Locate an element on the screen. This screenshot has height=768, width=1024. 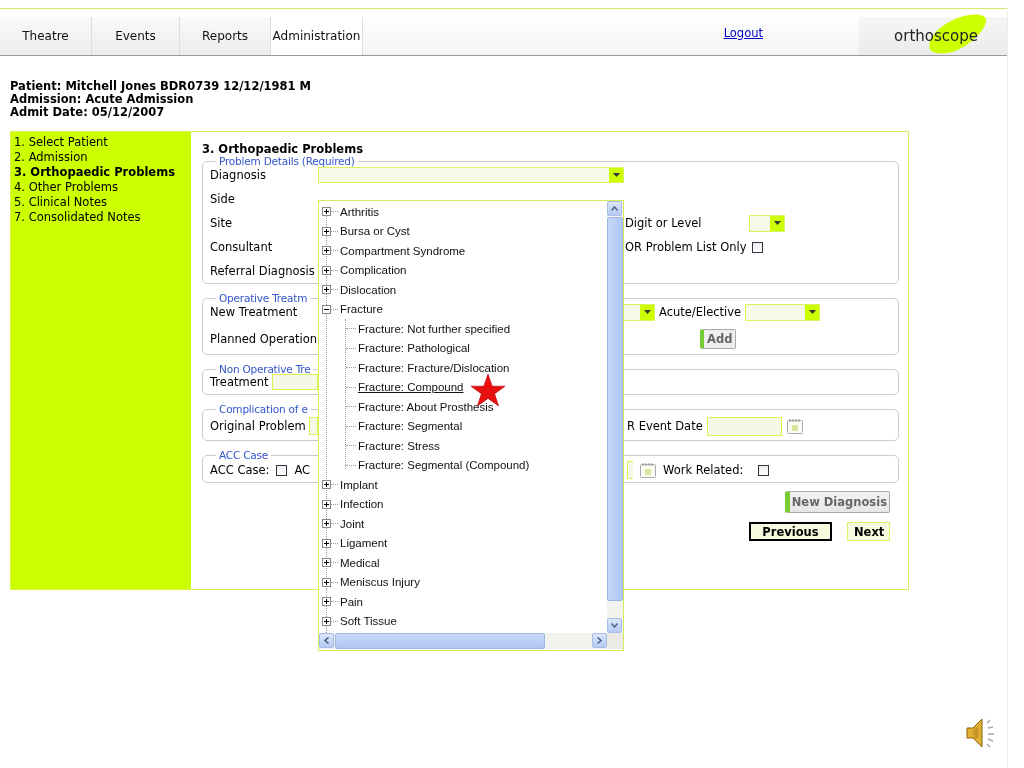
field-label: Diagnosis is located at coordinates (238, 175).